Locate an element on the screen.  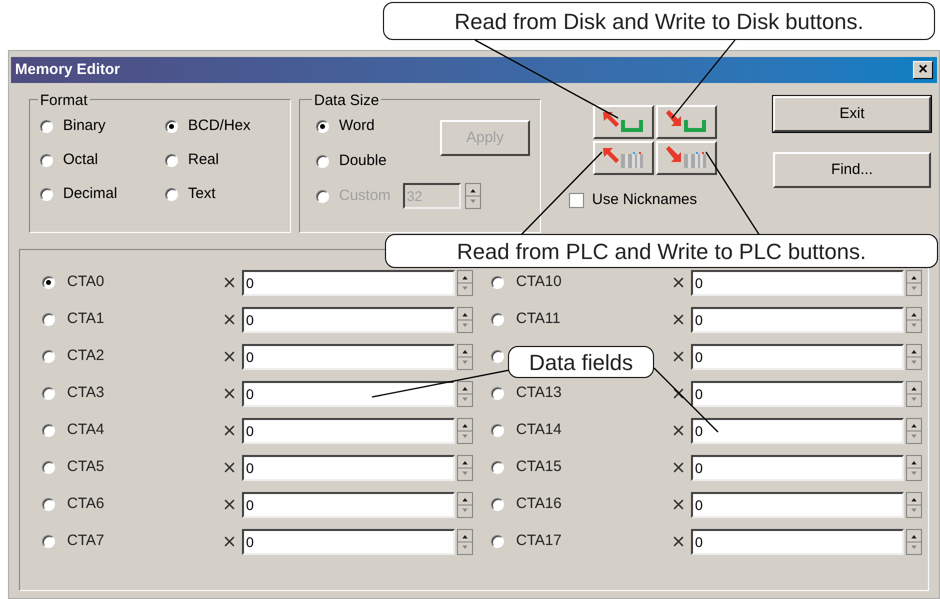
callout: Read from PLC and Write to PLC buttons. is located at coordinates (661, 251).